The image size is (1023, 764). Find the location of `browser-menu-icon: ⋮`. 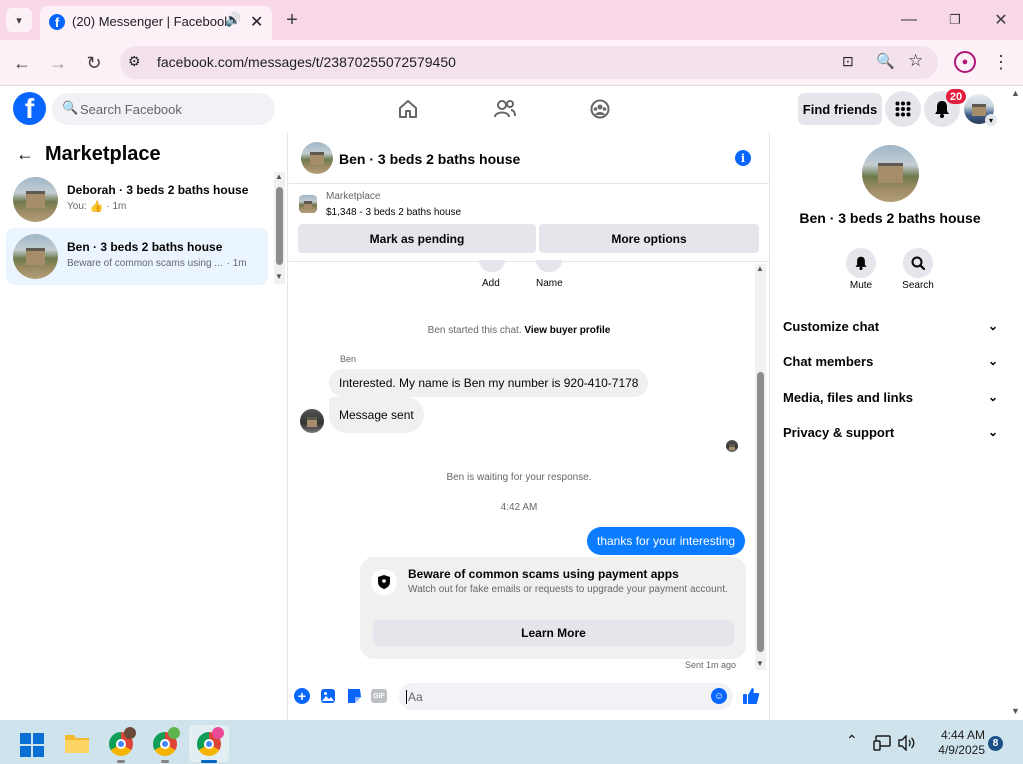

browser-menu-icon: ⋮ is located at coordinates (1001, 62).